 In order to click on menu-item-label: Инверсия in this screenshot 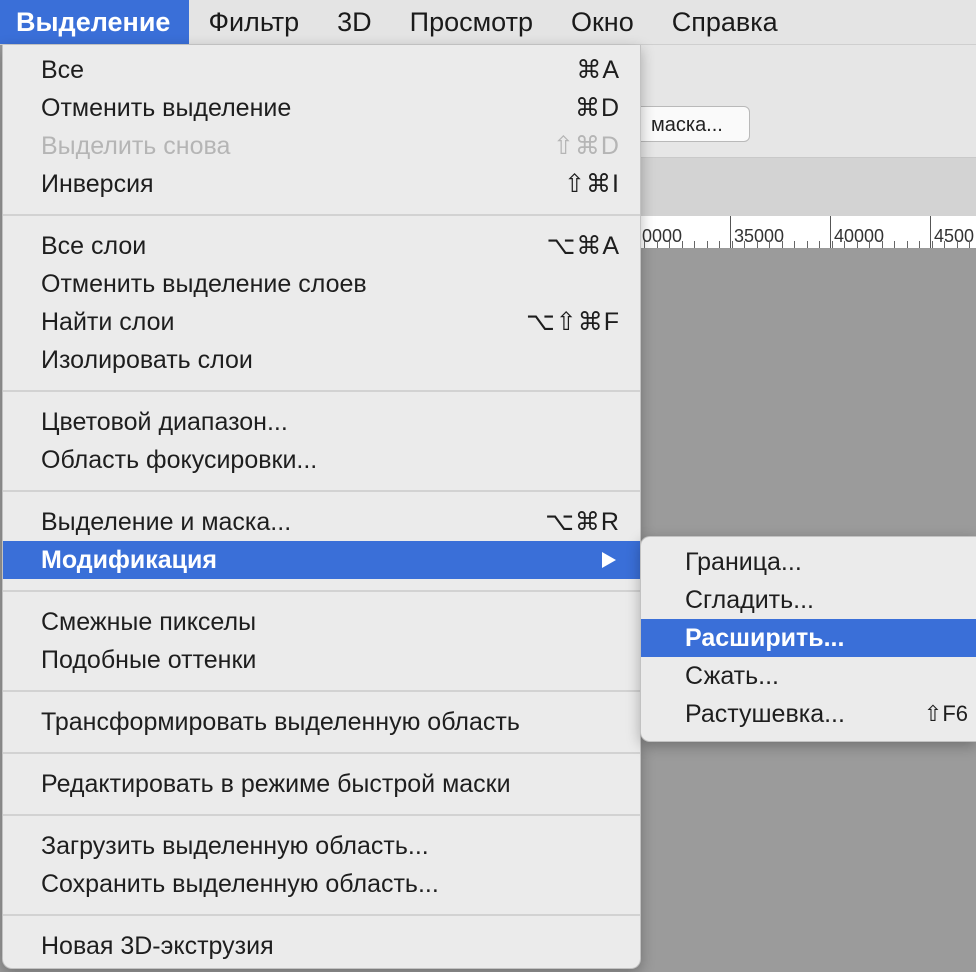, I will do `click(97, 184)`.